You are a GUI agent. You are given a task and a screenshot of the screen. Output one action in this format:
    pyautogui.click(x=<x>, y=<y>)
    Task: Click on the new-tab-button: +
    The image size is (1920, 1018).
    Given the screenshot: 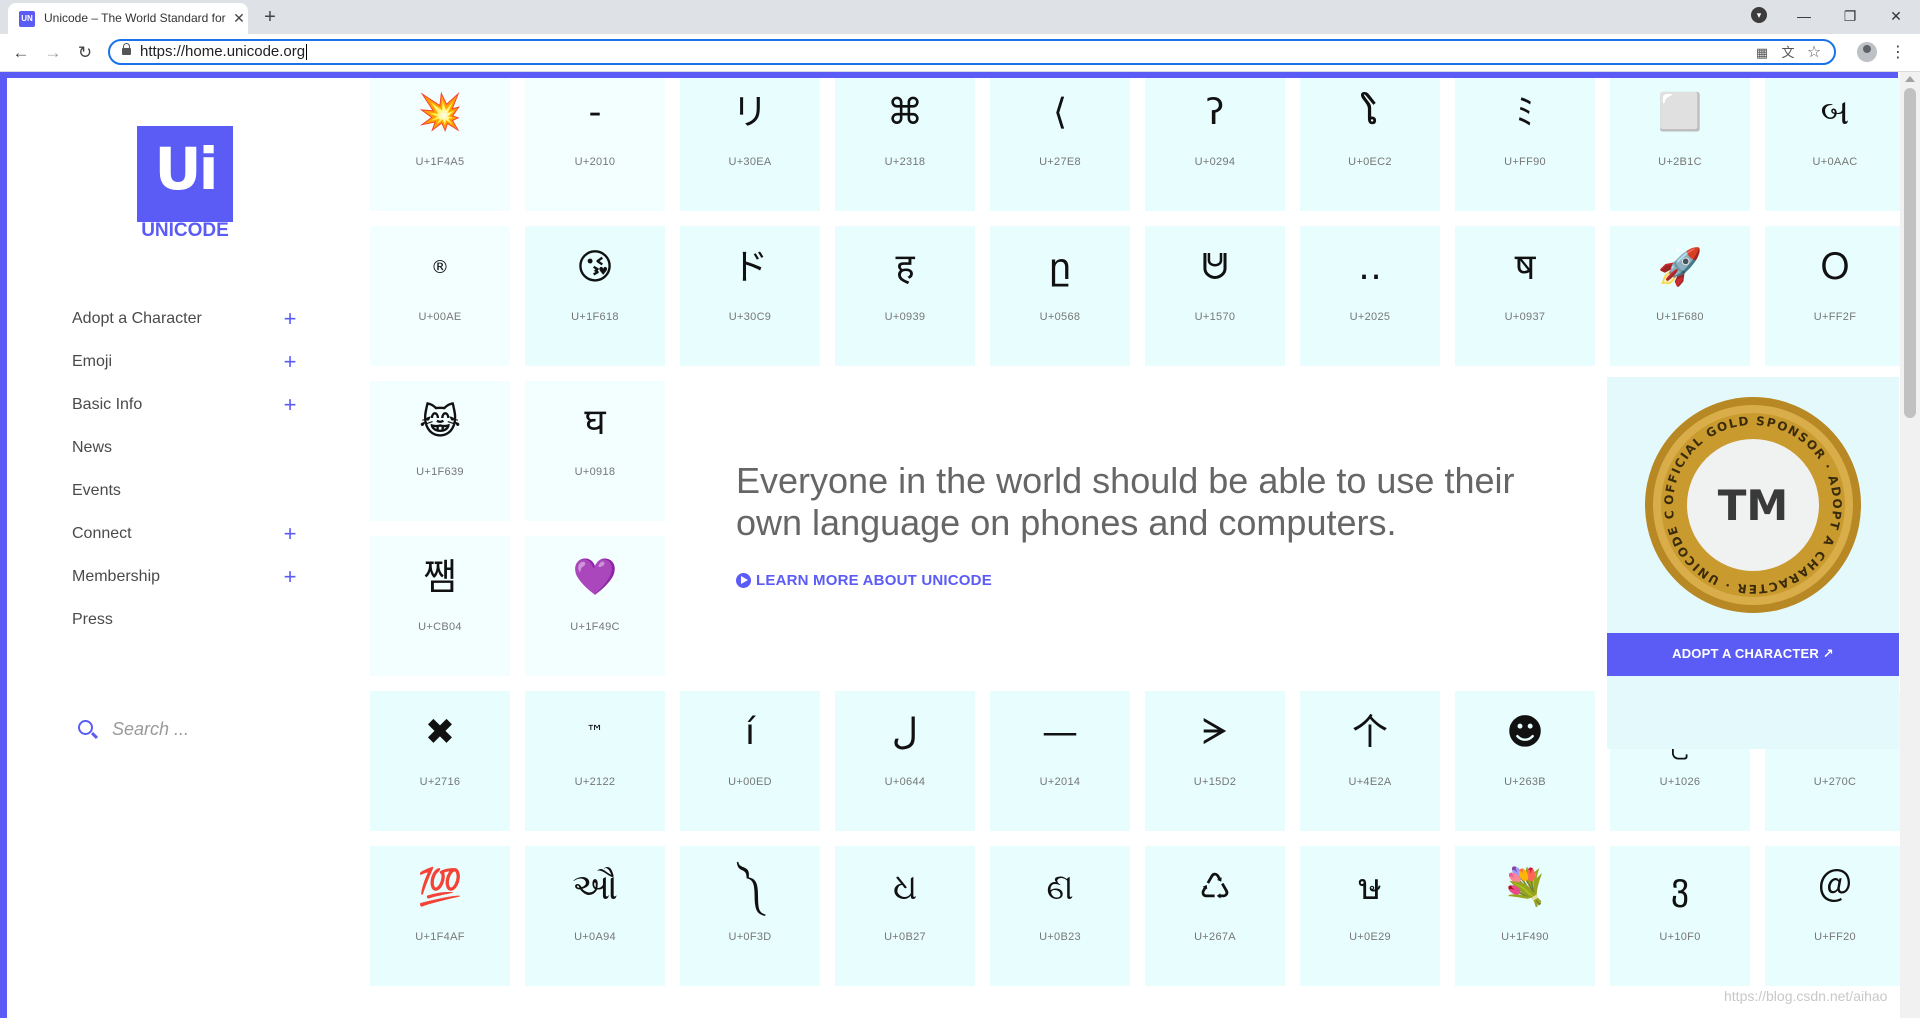 What is the action you would take?
    pyautogui.click(x=270, y=17)
    